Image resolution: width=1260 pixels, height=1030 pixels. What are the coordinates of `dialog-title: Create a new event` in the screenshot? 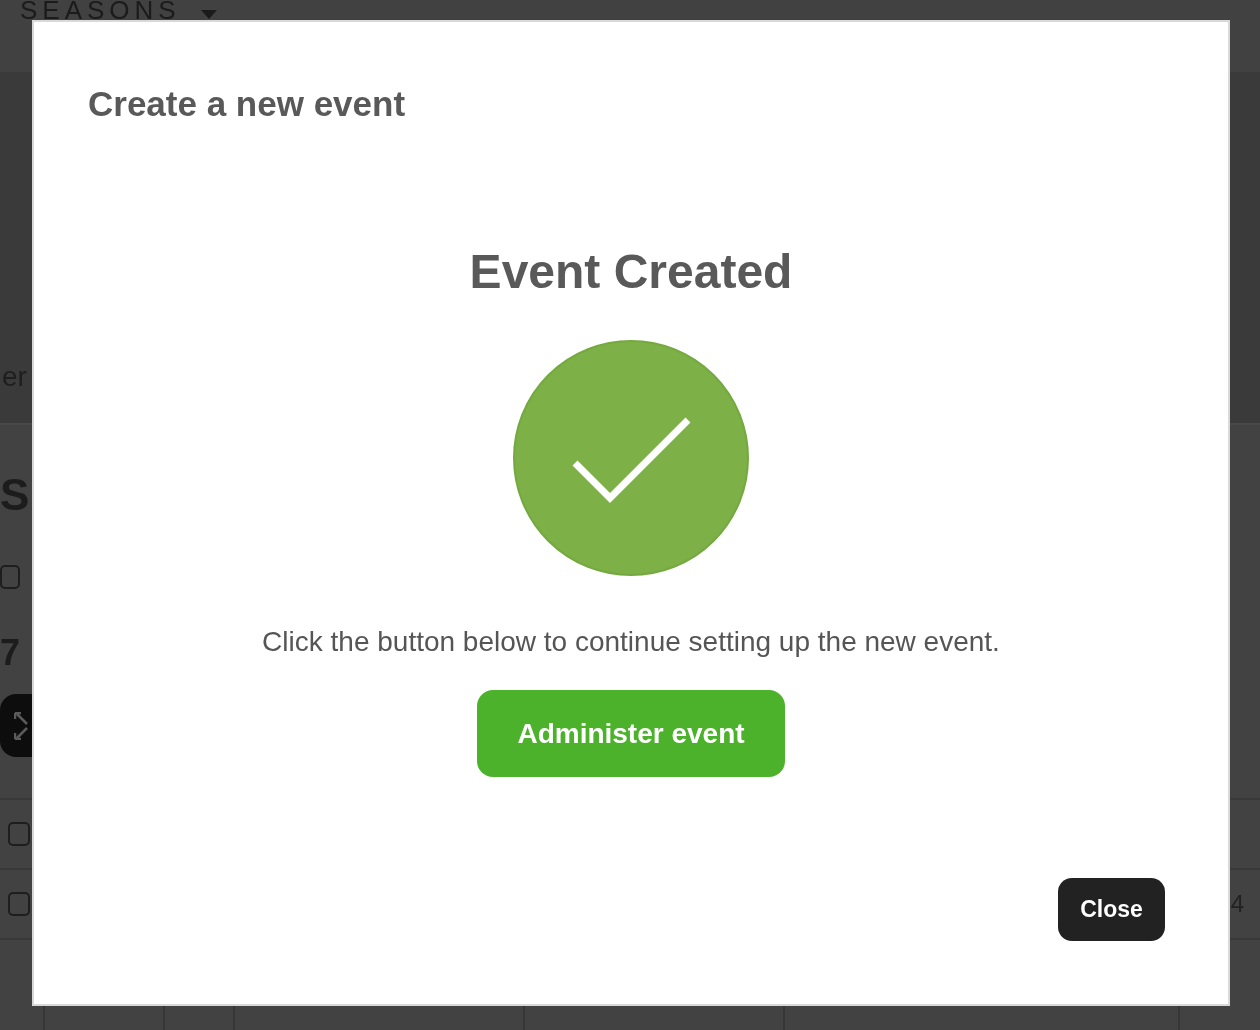 It's located at (247, 104).